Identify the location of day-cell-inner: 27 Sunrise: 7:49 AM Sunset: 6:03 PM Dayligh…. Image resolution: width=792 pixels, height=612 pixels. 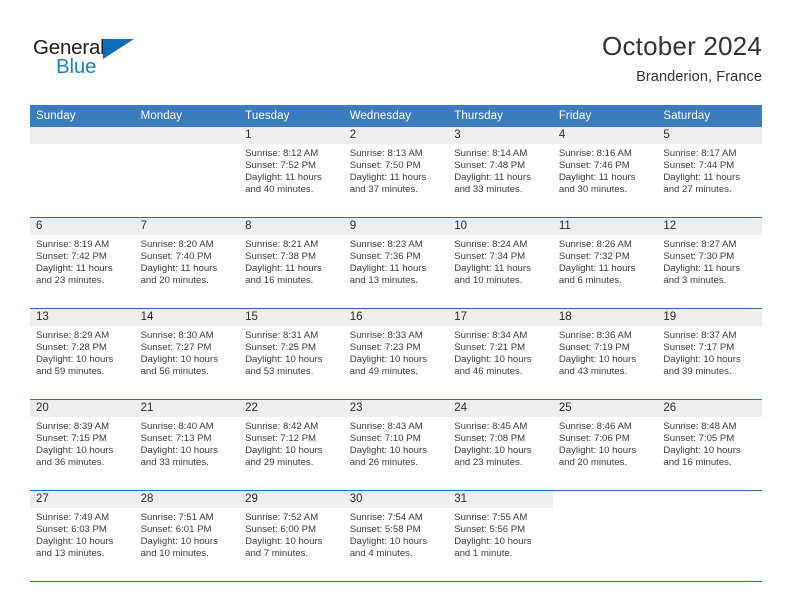
(82, 536).